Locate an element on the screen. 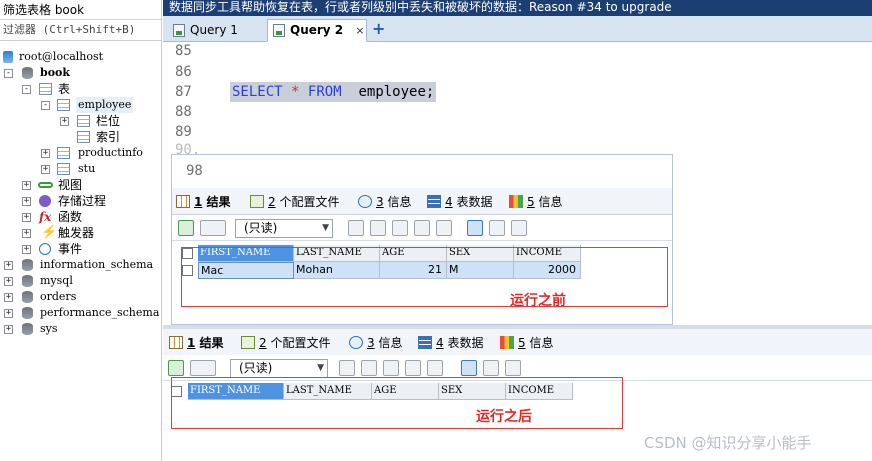  trigger-icon: ⚡ is located at coordinates (49, 232).